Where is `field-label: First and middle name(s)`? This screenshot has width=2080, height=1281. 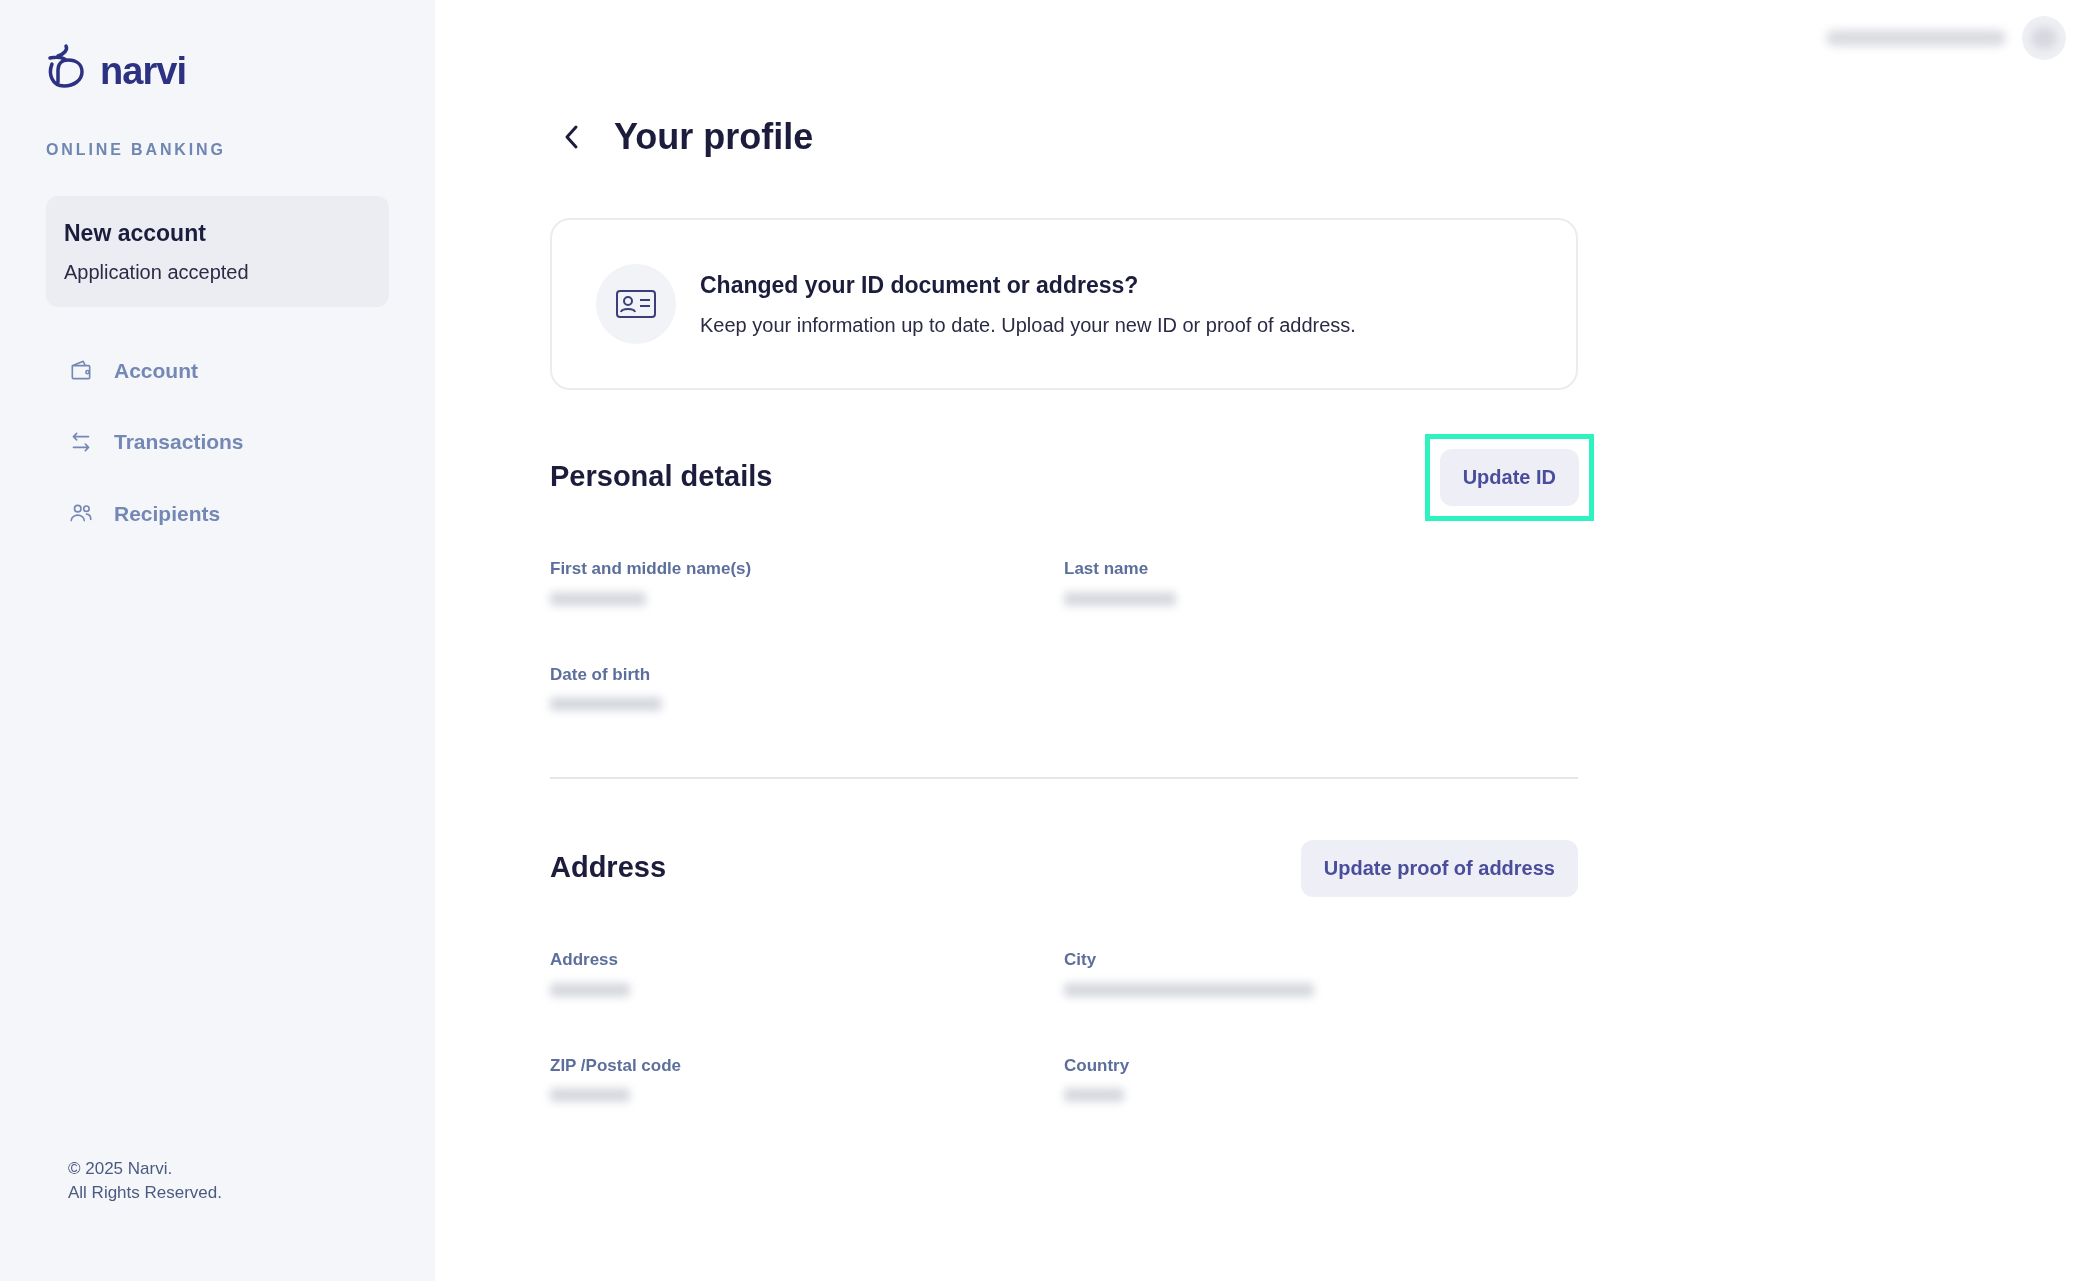
field-label: First and middle name(s) is located at coordinates (651, 569).